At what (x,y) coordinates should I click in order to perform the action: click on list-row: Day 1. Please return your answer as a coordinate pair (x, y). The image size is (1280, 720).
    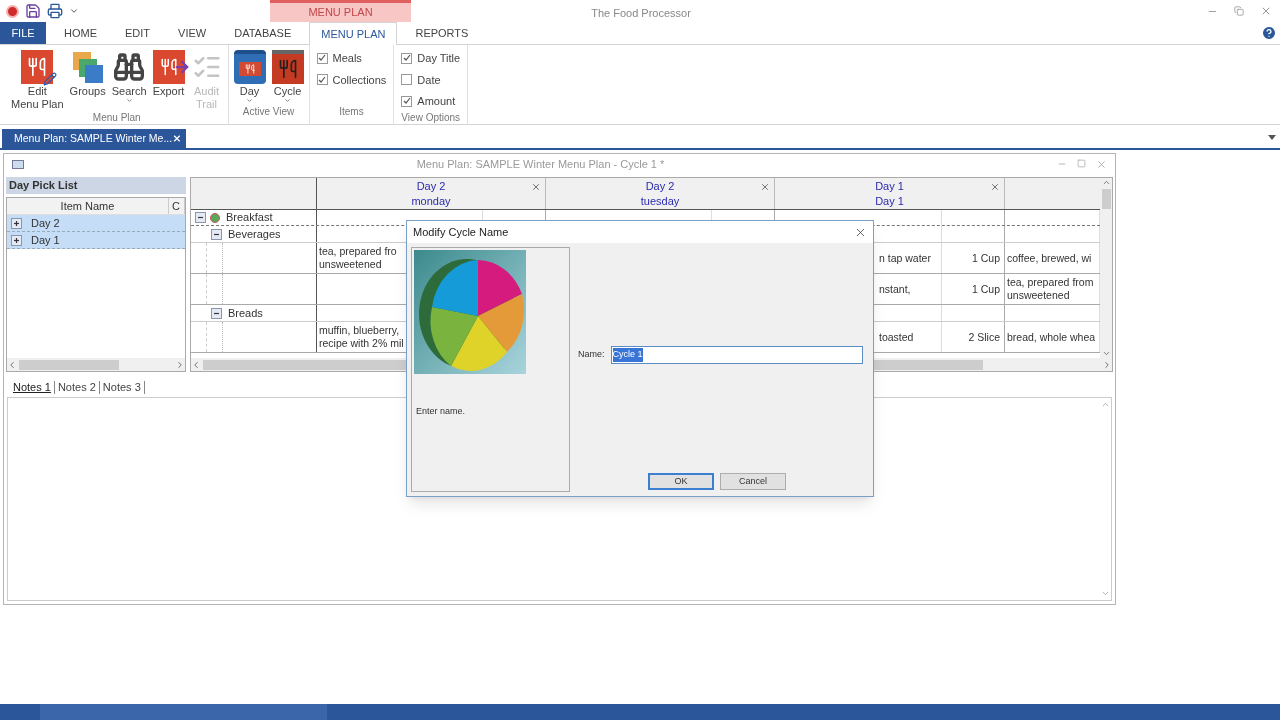
    Looking at the image, I should click on (96, 240).